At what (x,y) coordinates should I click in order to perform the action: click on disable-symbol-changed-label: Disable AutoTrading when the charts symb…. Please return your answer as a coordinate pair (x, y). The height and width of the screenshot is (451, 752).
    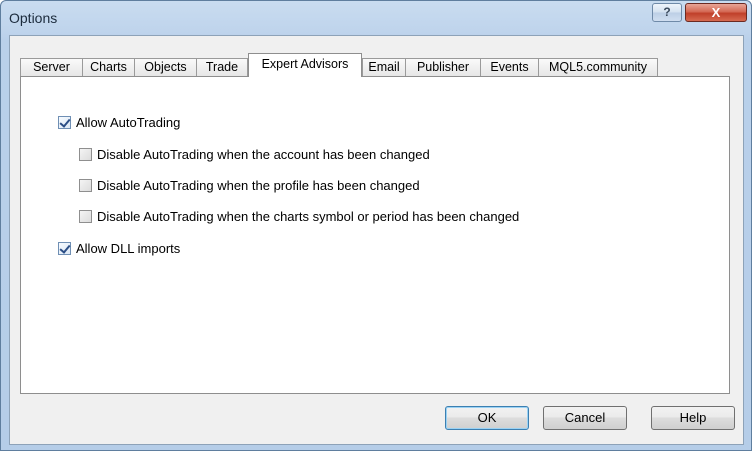
    Looking at the image, I should click on (308, 216).